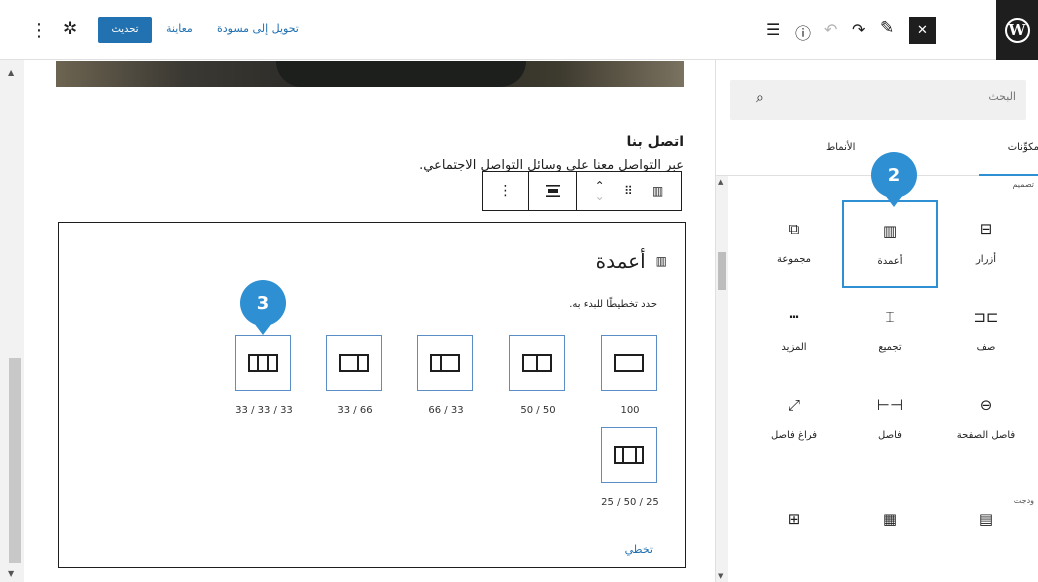 The width and height of the screenshot is (1038, 582). I want to click on variation-100: 100, so click(630, 375).